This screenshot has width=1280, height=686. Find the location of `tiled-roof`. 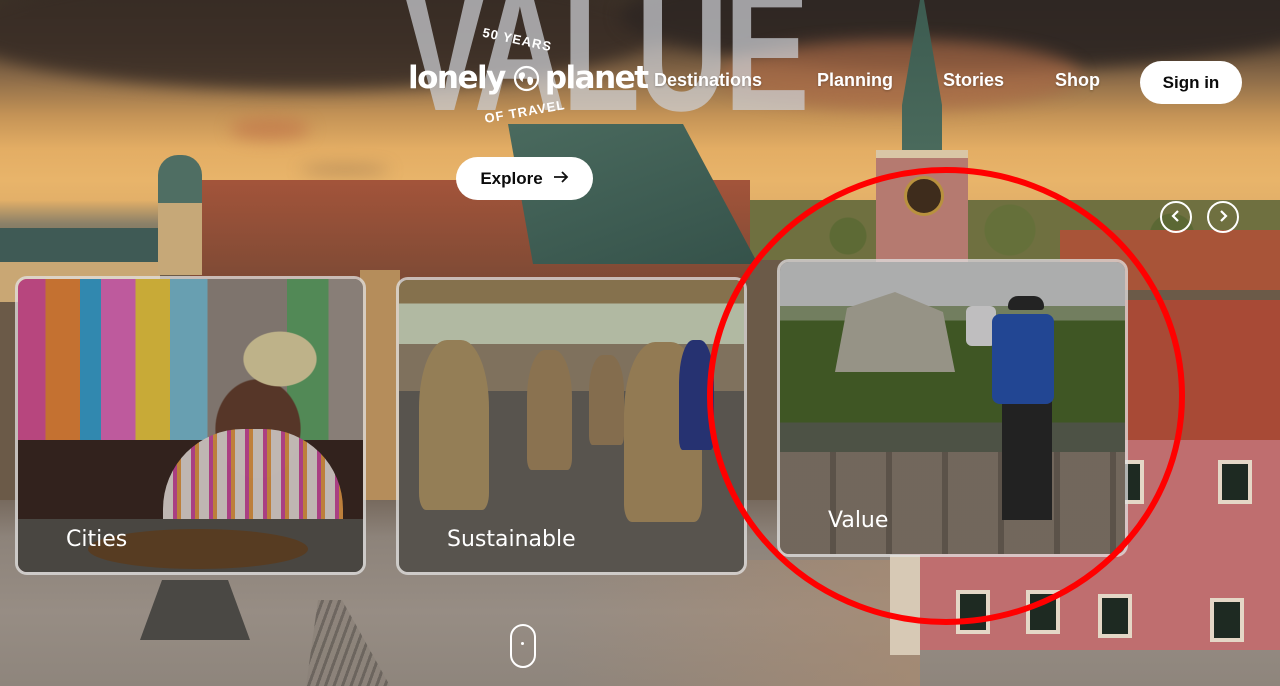

tiled-roof is located at coordinates (1200, 370).